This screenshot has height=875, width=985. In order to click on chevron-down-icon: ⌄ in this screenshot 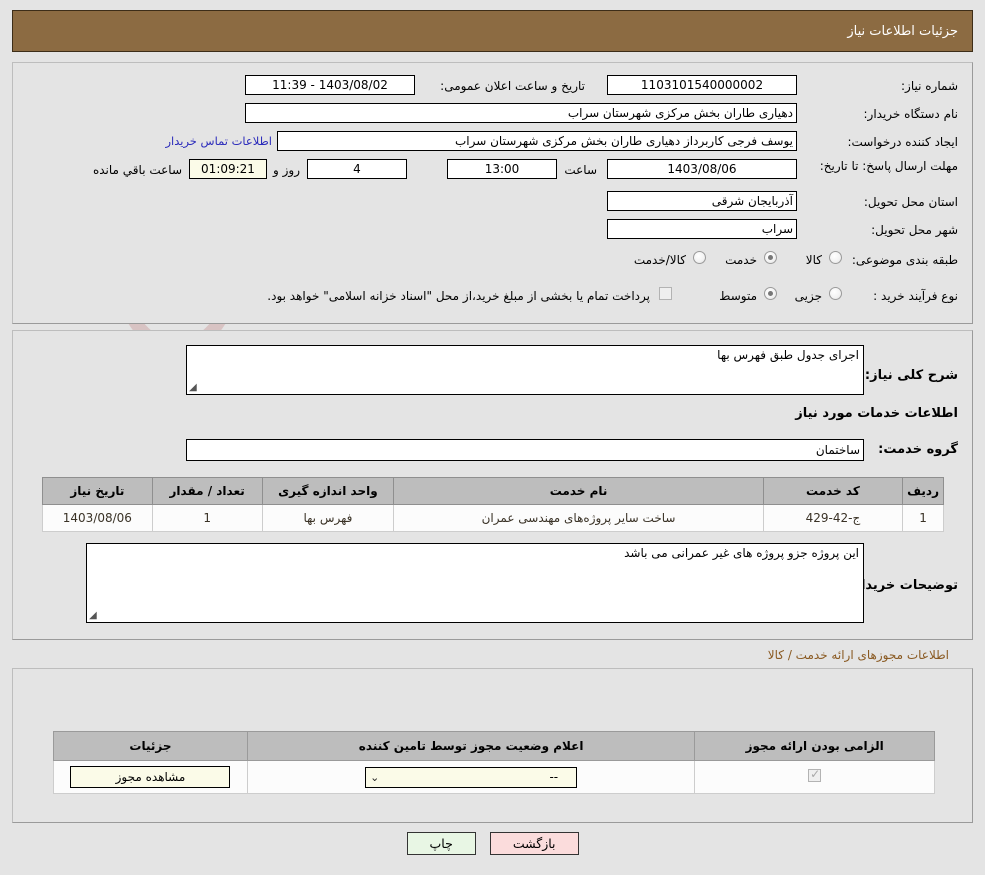, I will do `click(375, 777)`.